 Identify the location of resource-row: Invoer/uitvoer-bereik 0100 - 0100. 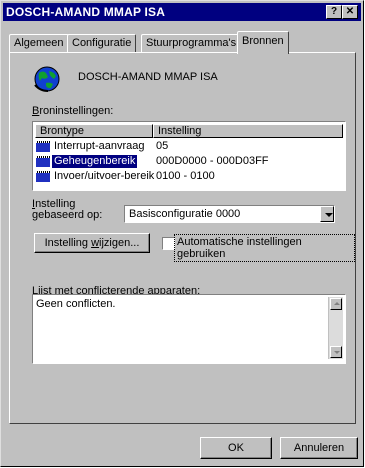
(190, 176).